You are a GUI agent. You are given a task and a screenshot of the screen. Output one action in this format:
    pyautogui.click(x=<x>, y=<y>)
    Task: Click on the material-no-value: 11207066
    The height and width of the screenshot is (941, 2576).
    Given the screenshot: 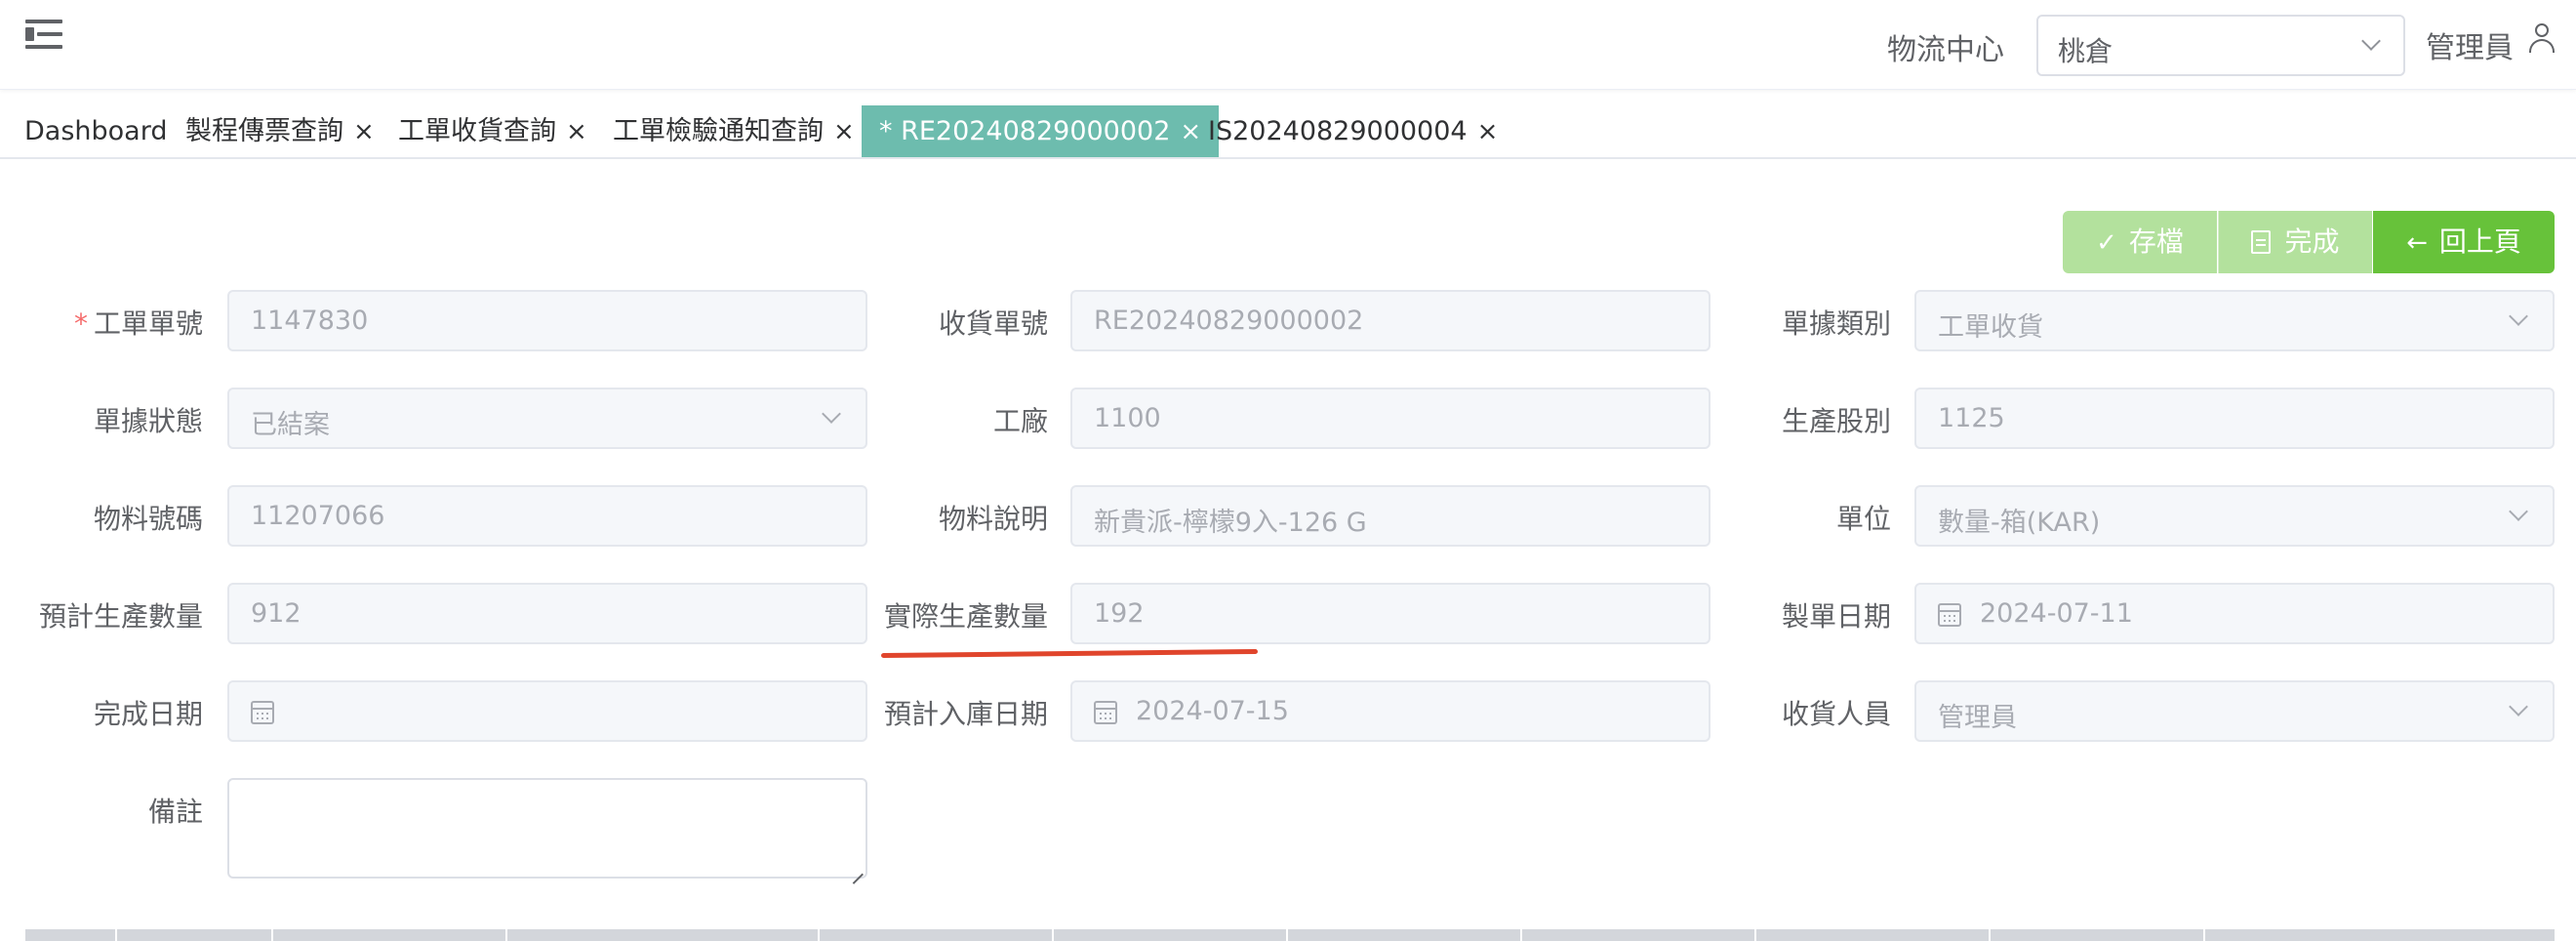 What is the action you would take?
    pyautogui.click(x=318, y=516)
    